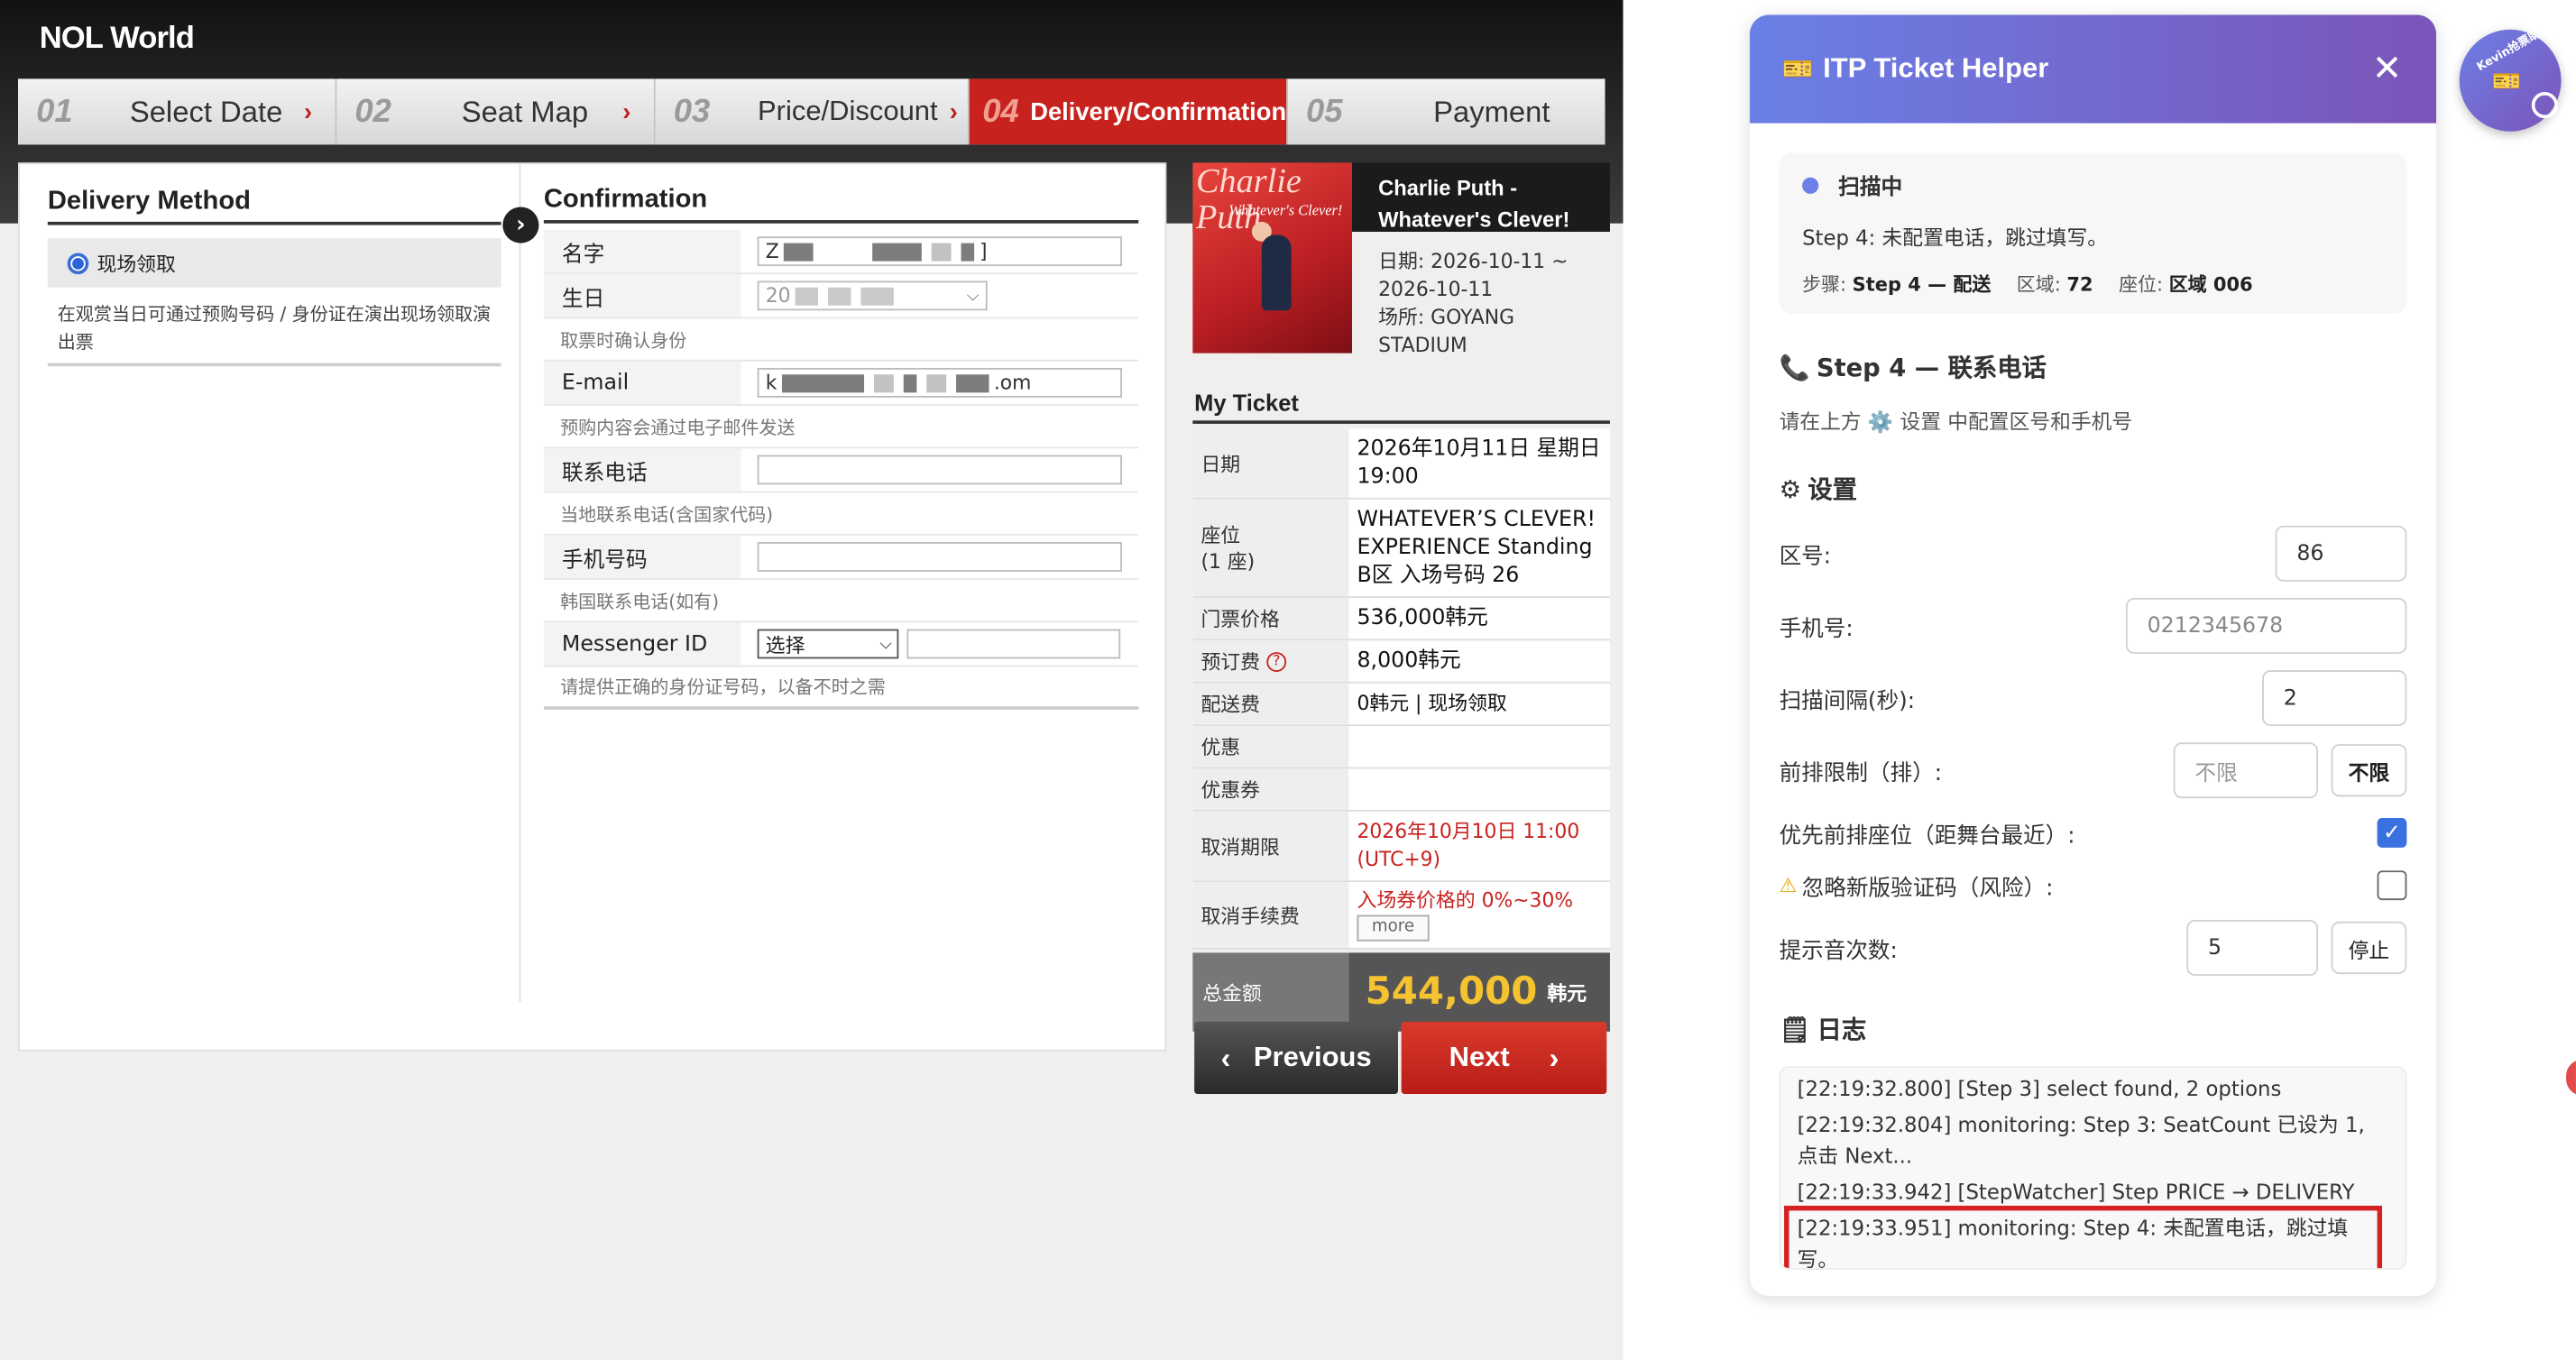  What do you see at coordinates (841, 514) in the screenshot?
I see `phone-hint: 当地联系电话(含国家代码)` at bounding box center [841, 514].